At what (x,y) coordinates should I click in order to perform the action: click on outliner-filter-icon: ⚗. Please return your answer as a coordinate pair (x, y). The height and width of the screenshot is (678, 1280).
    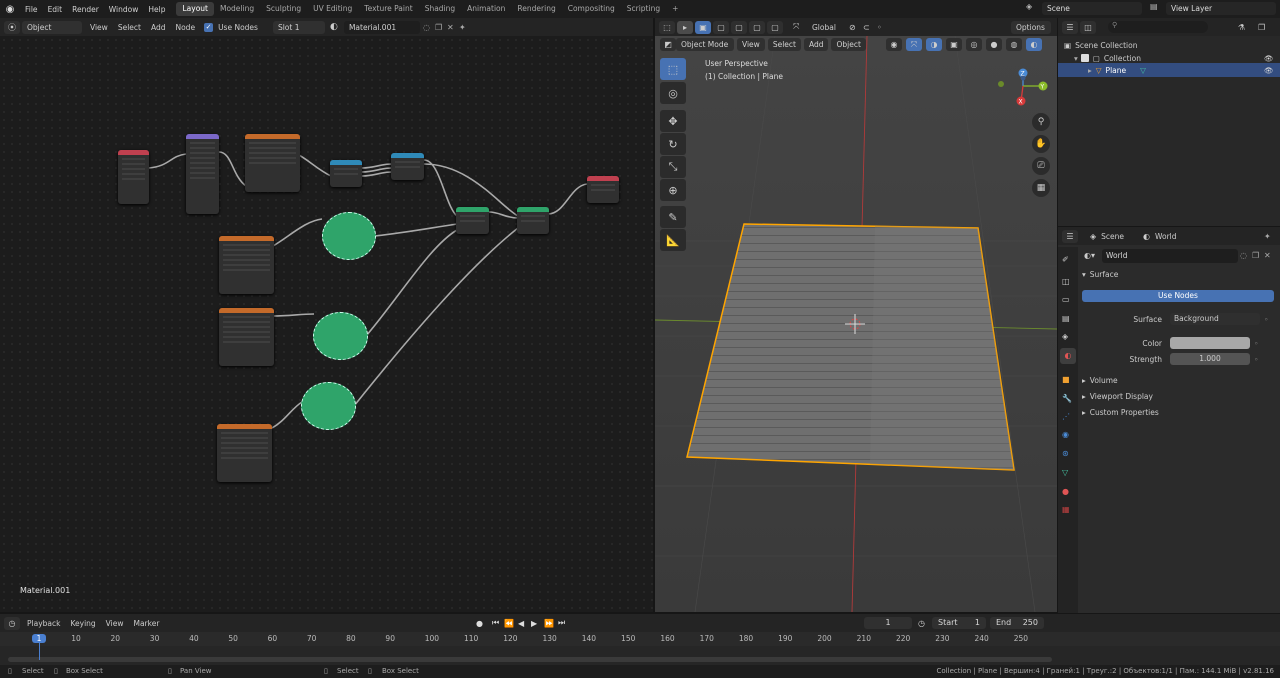
    Looking at the image, I should click on (1241, 27).